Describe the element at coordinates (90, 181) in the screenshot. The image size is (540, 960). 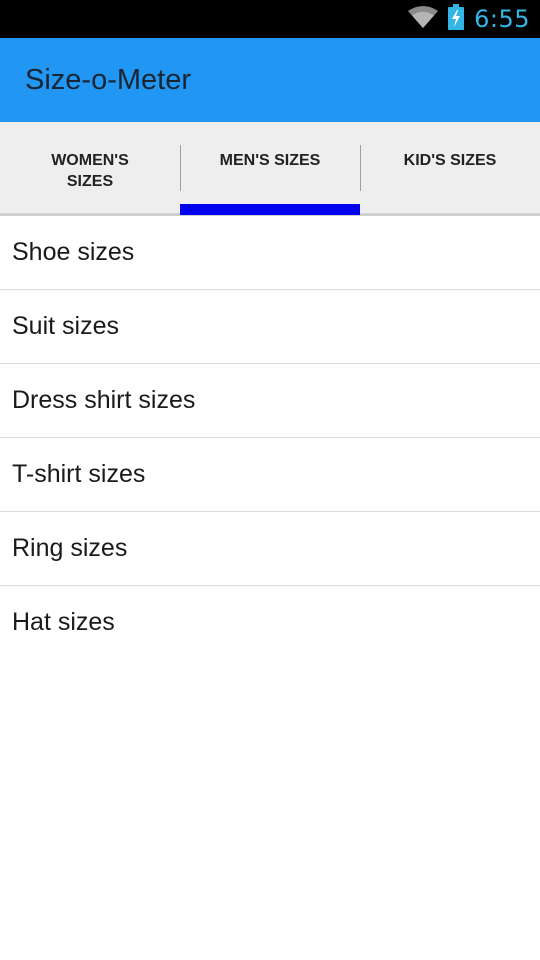
I see `tab-label: SIZES` at that location.